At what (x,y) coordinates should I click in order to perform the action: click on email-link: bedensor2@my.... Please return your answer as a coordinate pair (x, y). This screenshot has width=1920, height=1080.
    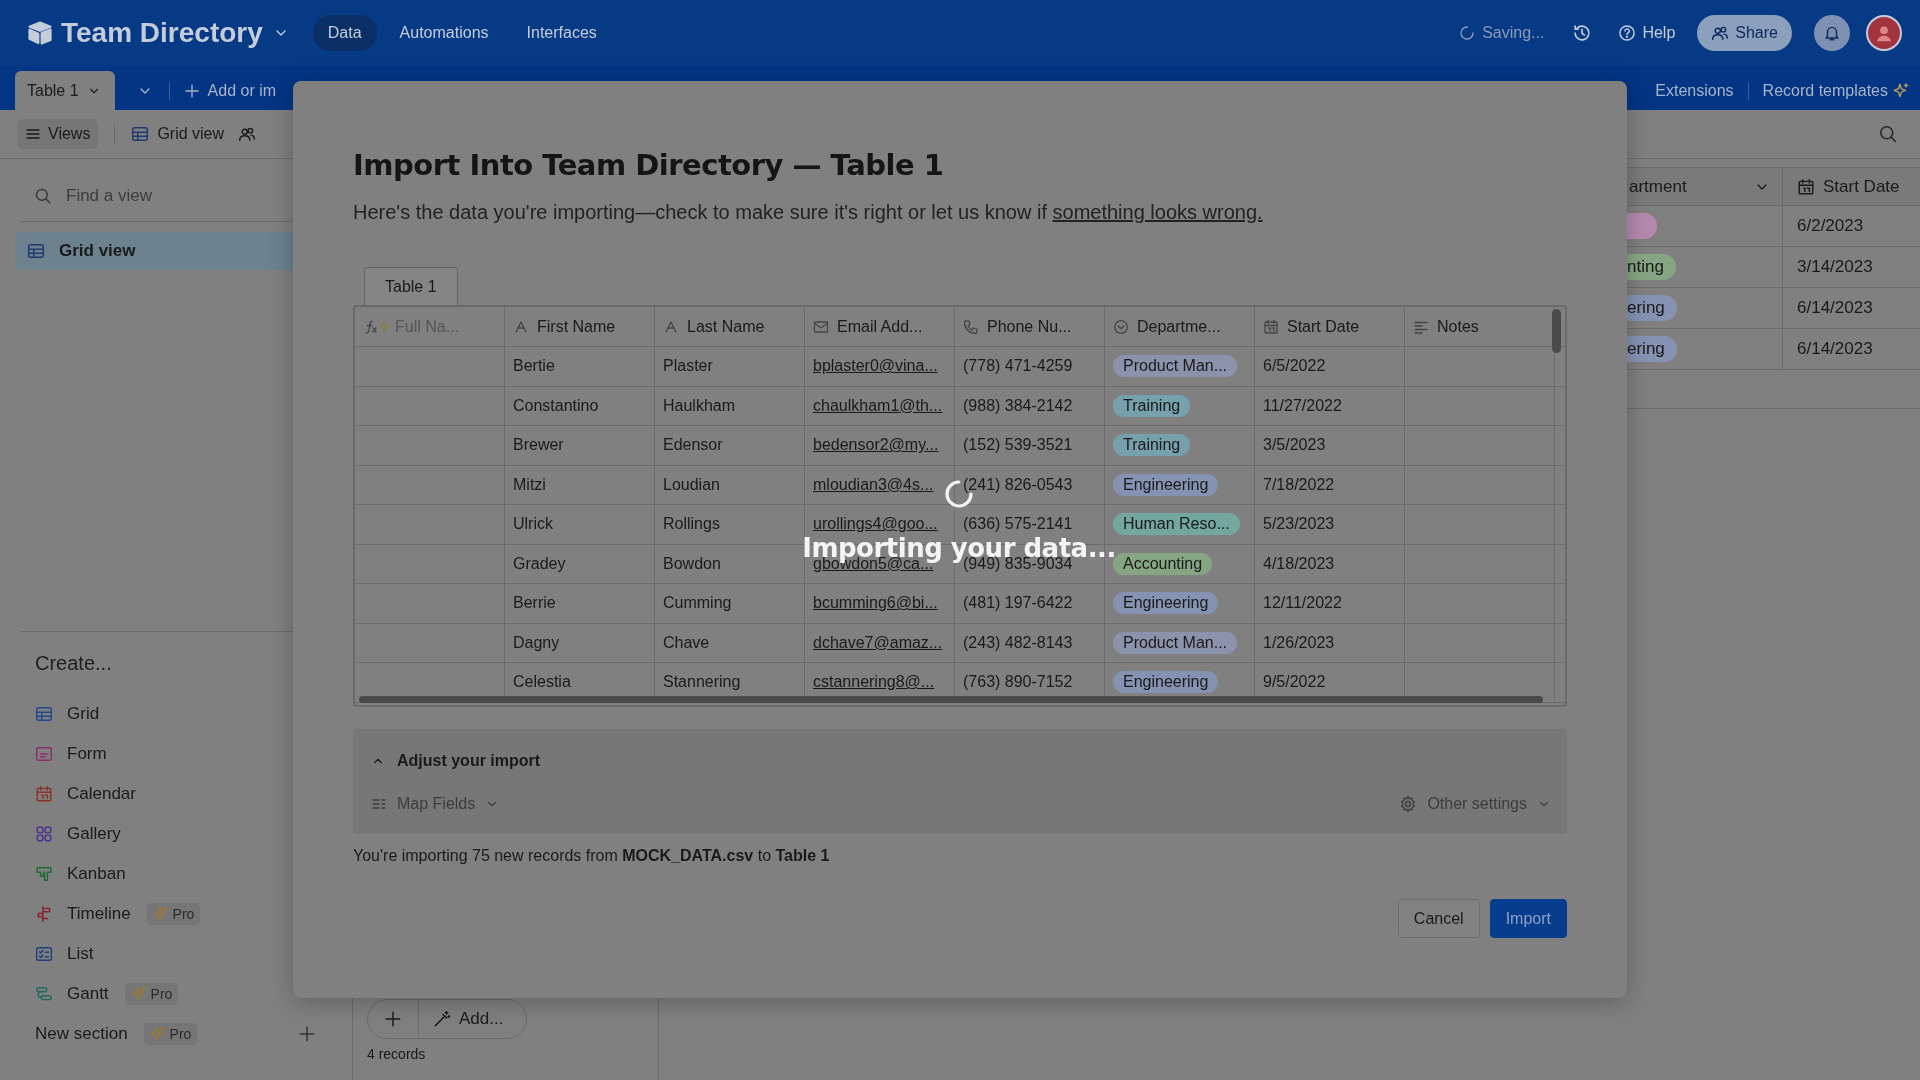
    Looking at the image, I should click on (876, 445).